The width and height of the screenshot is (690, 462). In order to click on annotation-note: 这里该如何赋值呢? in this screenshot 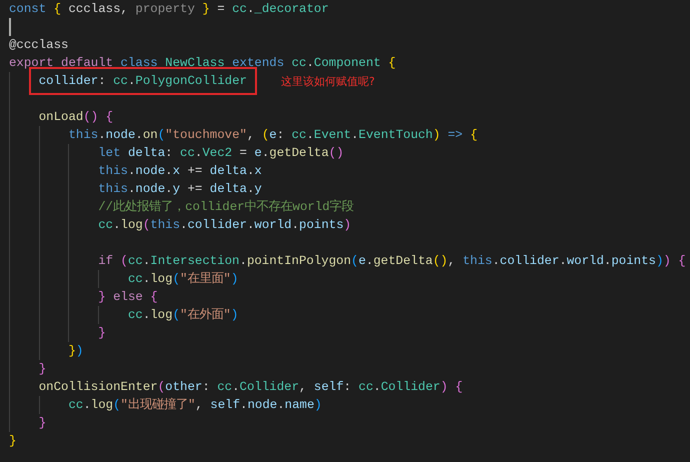, I will do `click(327, 81)`.